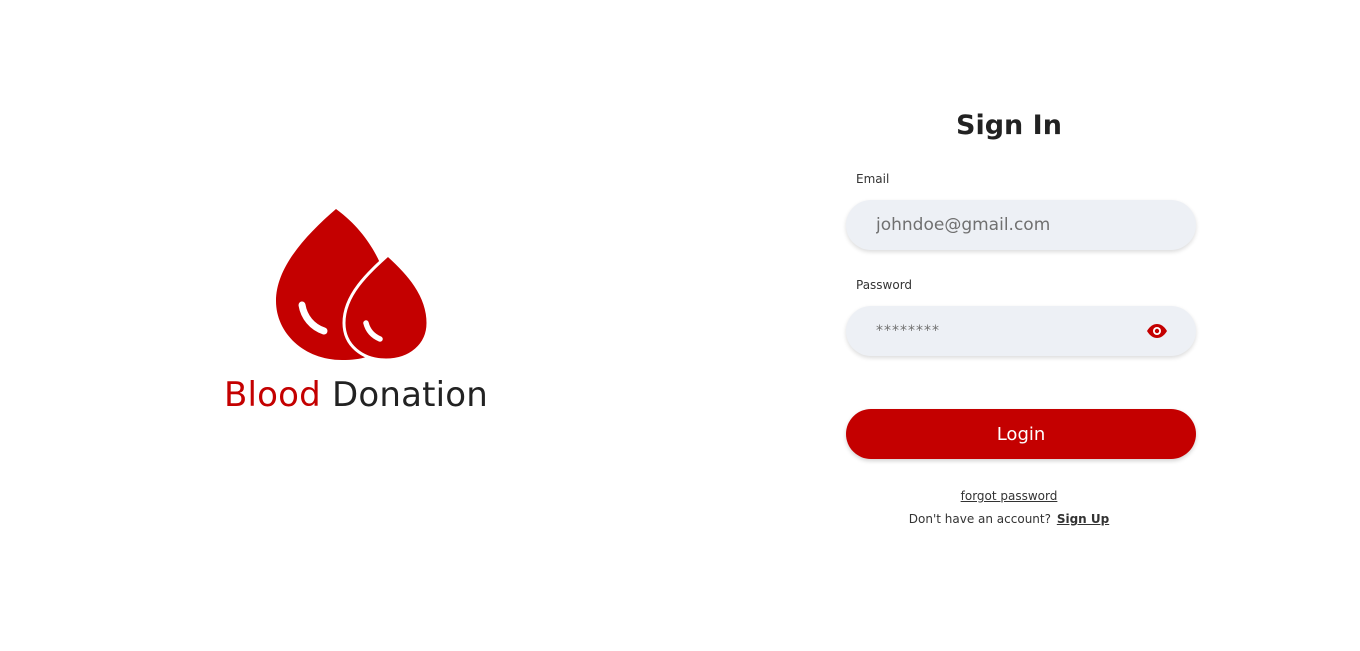 This screenshot has width=1360, height=651. Describe the element at coordinates (884, 285) in the screenshot. I see `password-label: Password` at that location.